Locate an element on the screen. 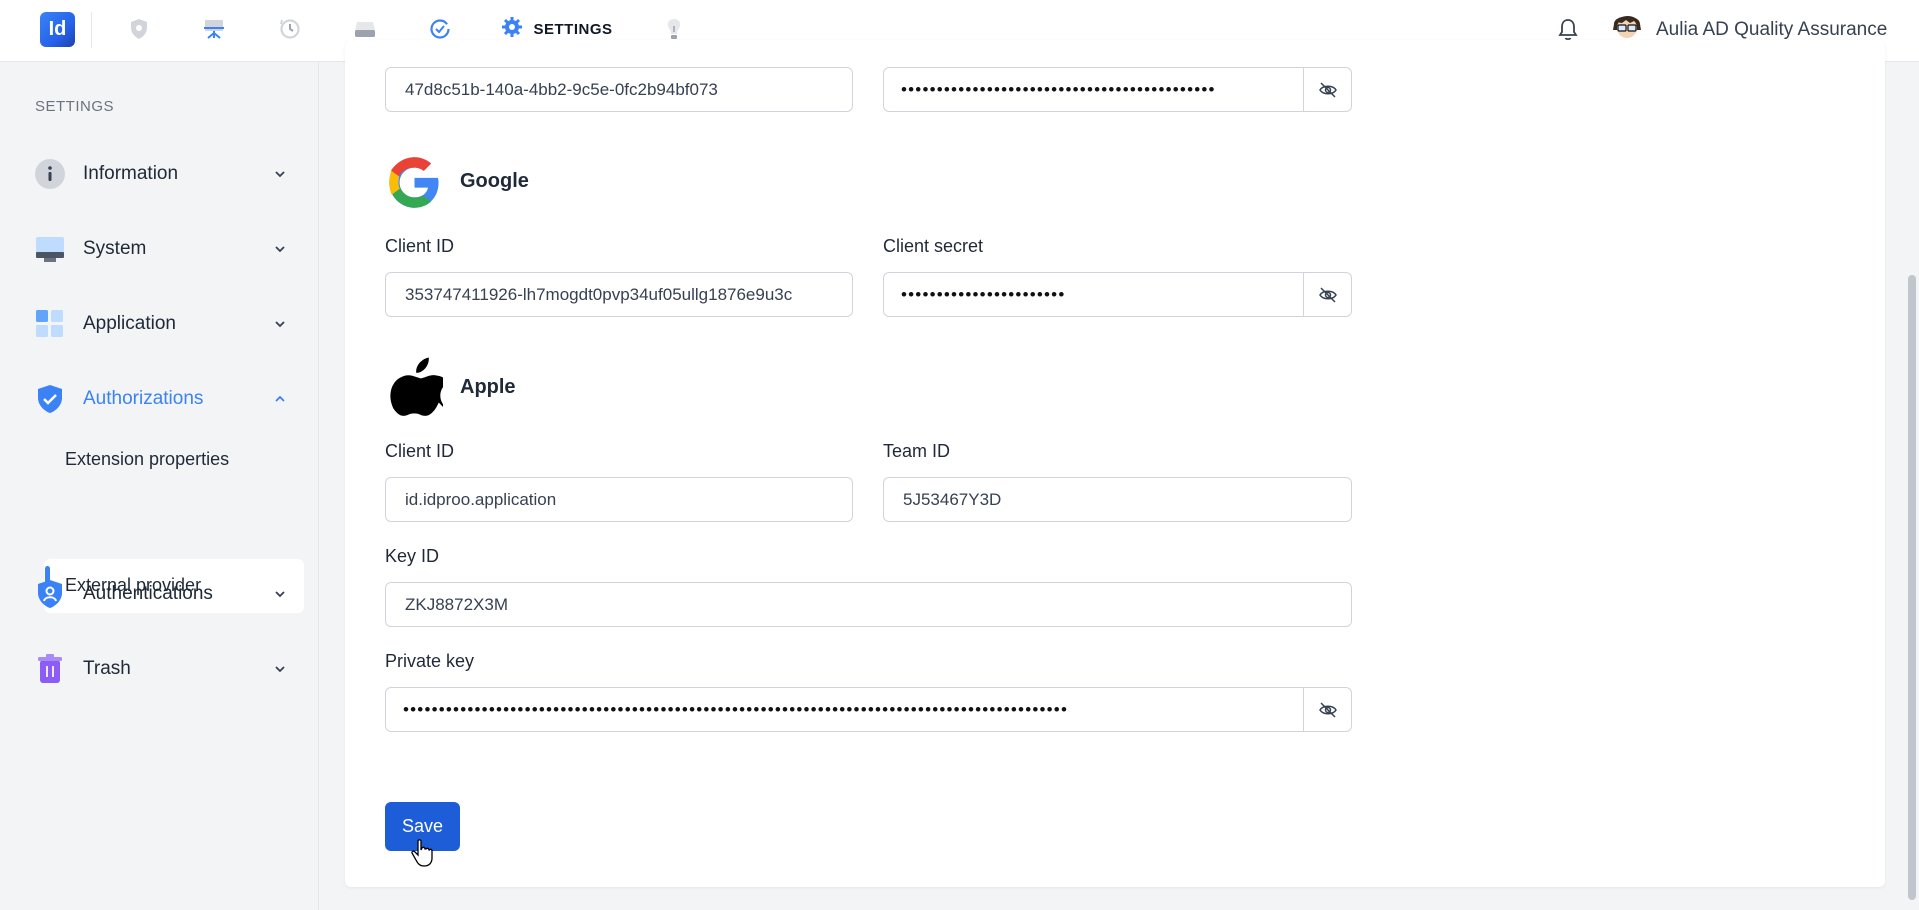 This screenshot has width=1919, height=910. google-client-secret-field: ••••••••••••••••••••••• is located at coordinates (1117, 294).